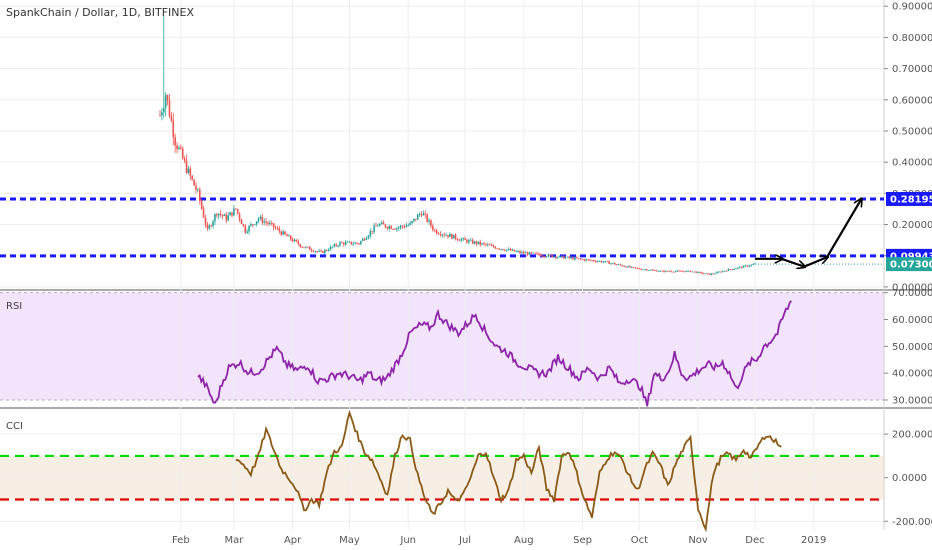 Image resolution: width=932 pixels, height=550 pixels. What do you see at coordinates (912, 38) in the screenshot?
I see `price-tick-label: 0.80000` at bounding box center [912, 38].